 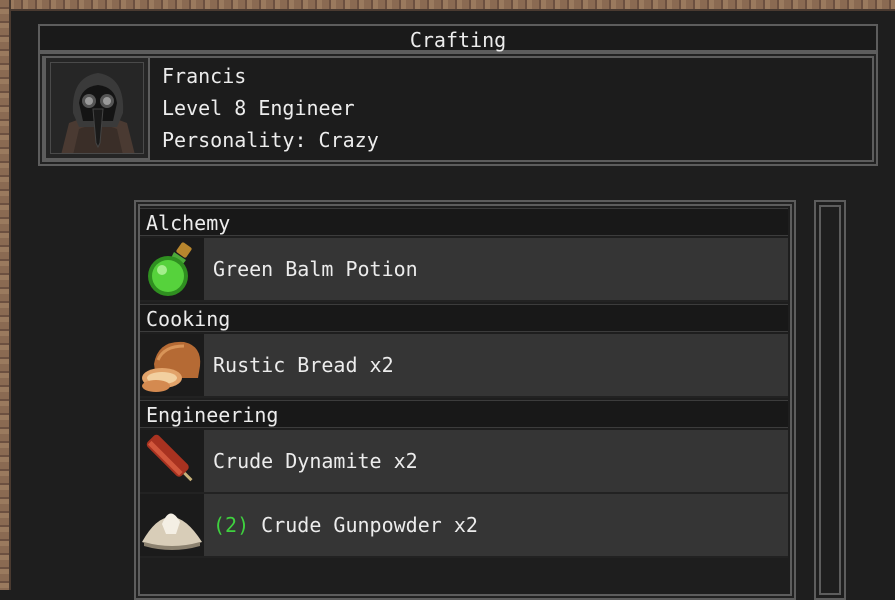 What do you see at coordinates (464, 222) in the screenshot?
I see `category-alchemy: Alchemy` at bounding box center [464, 222].